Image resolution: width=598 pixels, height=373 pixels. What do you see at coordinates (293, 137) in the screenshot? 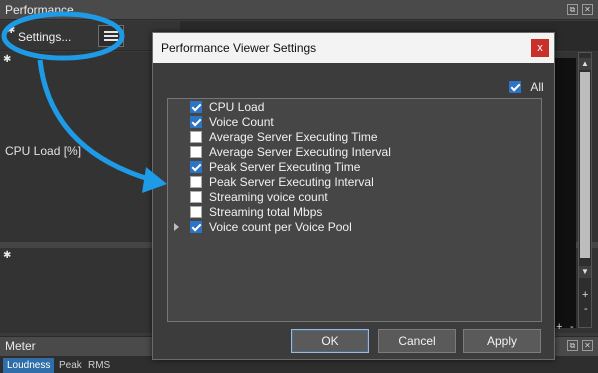
I see `metric-label: Average Server Executing Time` at bounding box center [293, 137].